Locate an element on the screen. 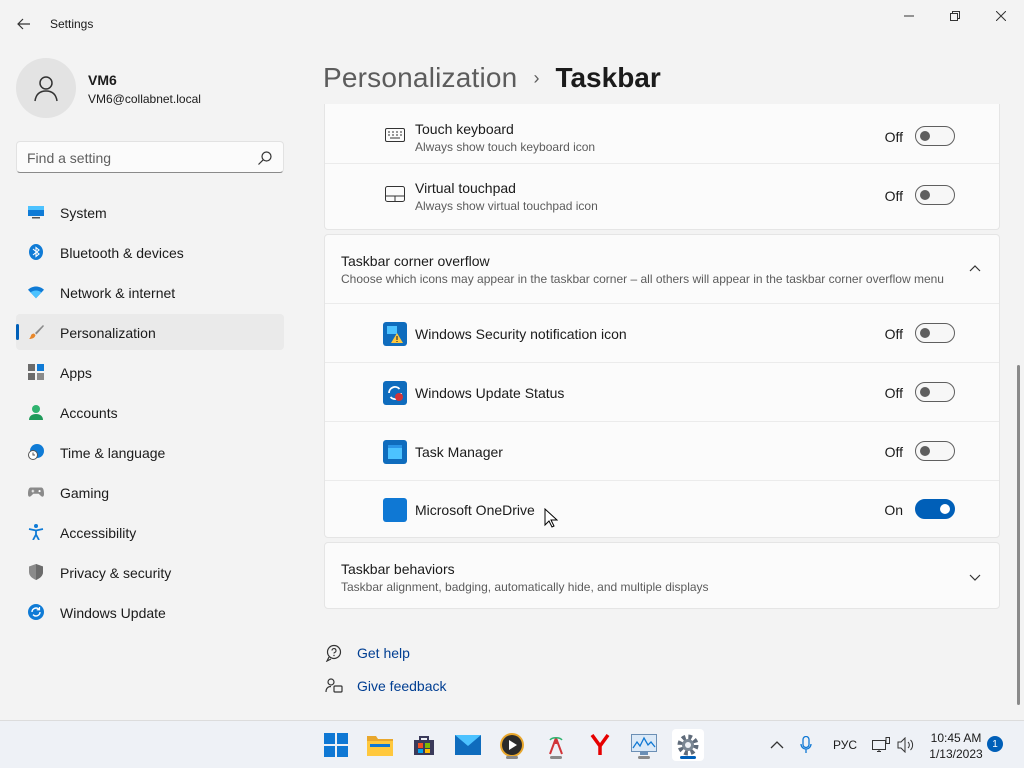 This screenshot has height=768, width=1024. breadcrumb-parent: Personalization is located at coordinates (420, 78).